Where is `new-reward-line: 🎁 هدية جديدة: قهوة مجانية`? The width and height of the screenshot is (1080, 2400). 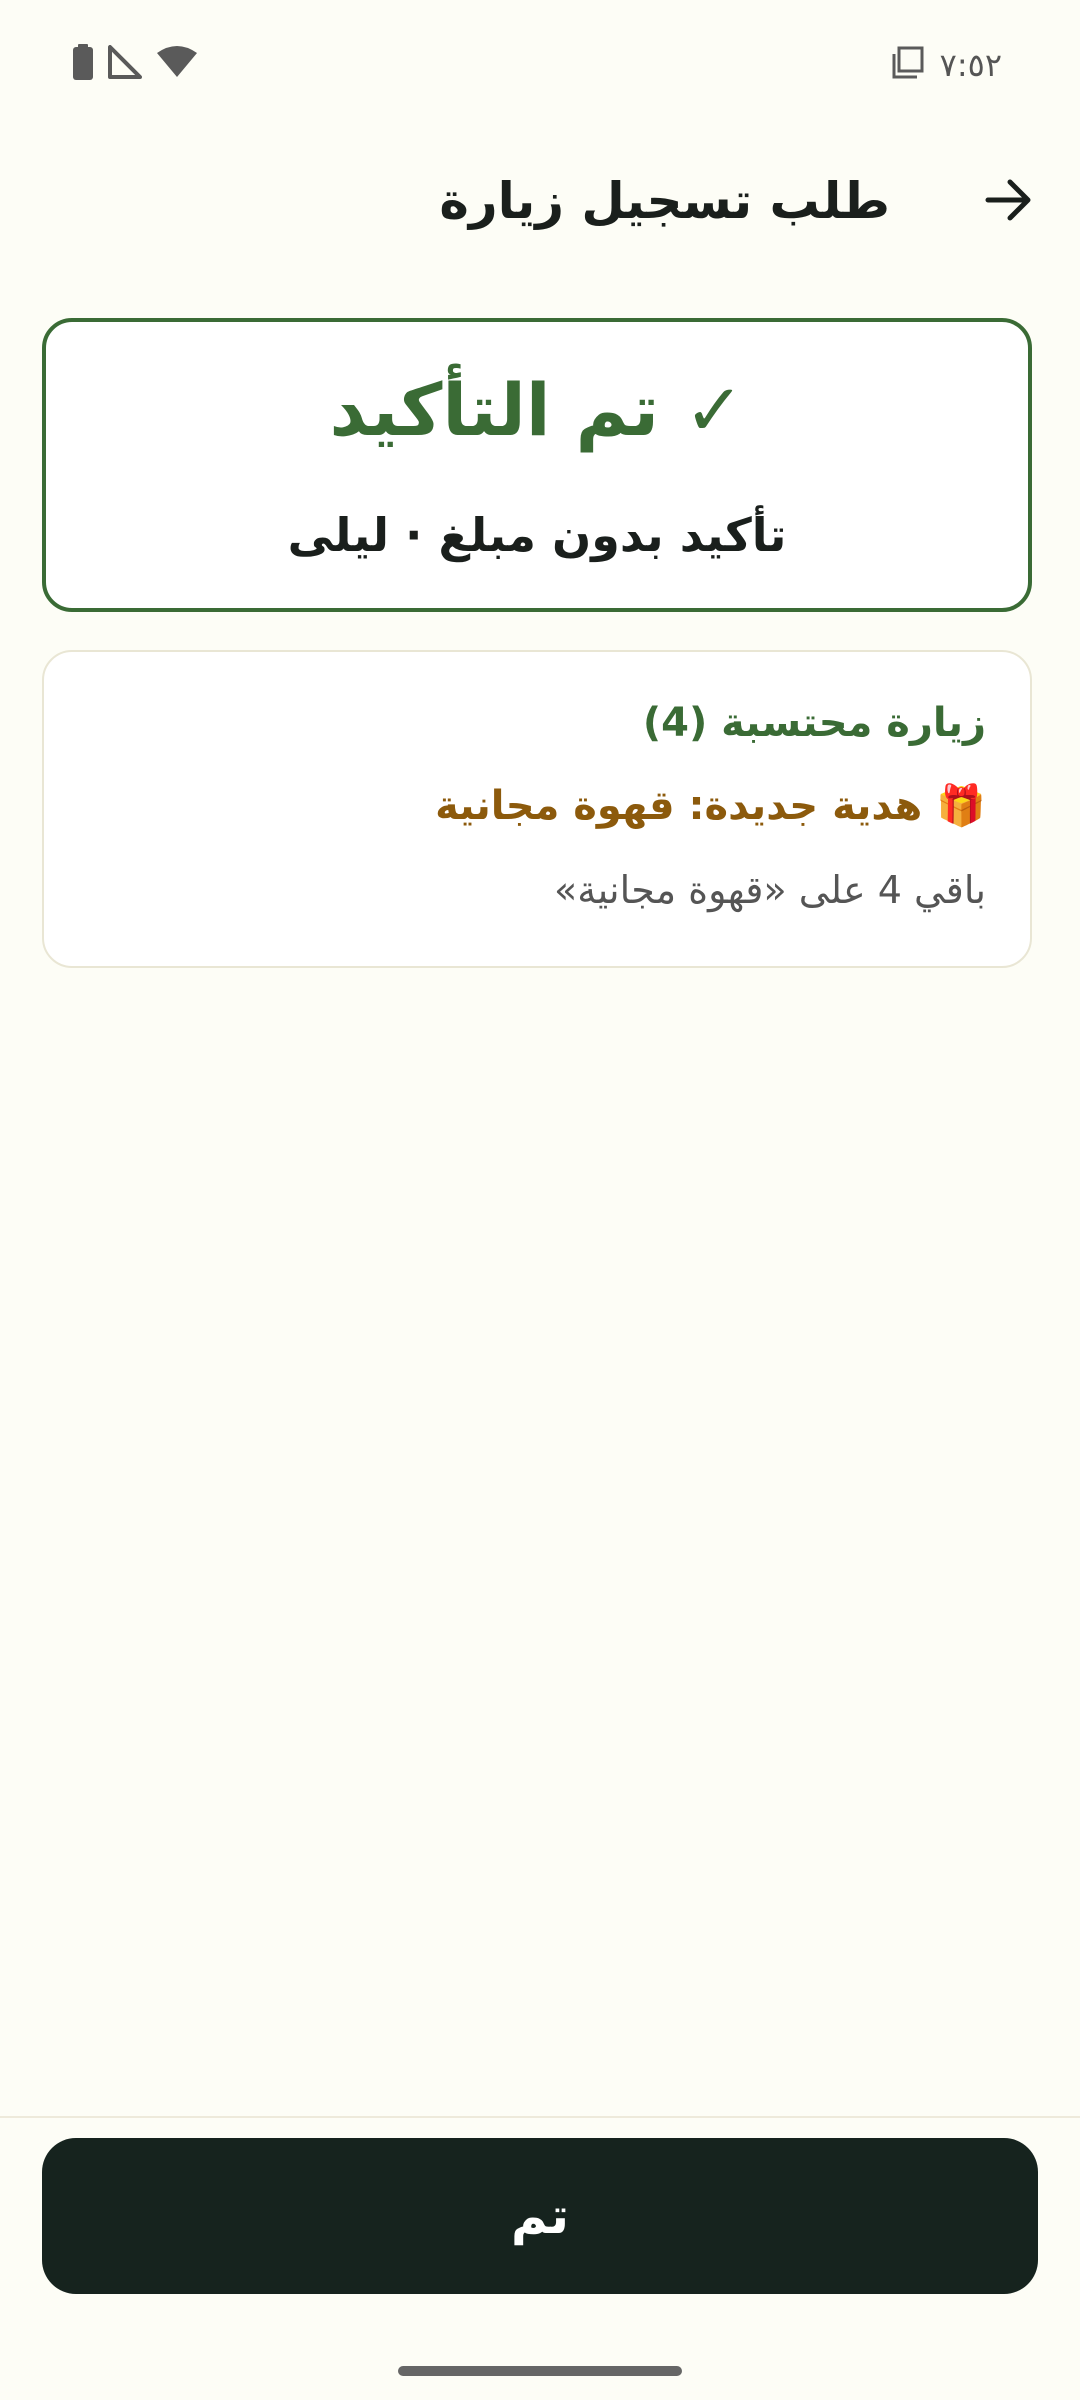
new-reward-line: 🎁 هدية جديدة: قهوة مجانية is located at coordinates (710, 806).